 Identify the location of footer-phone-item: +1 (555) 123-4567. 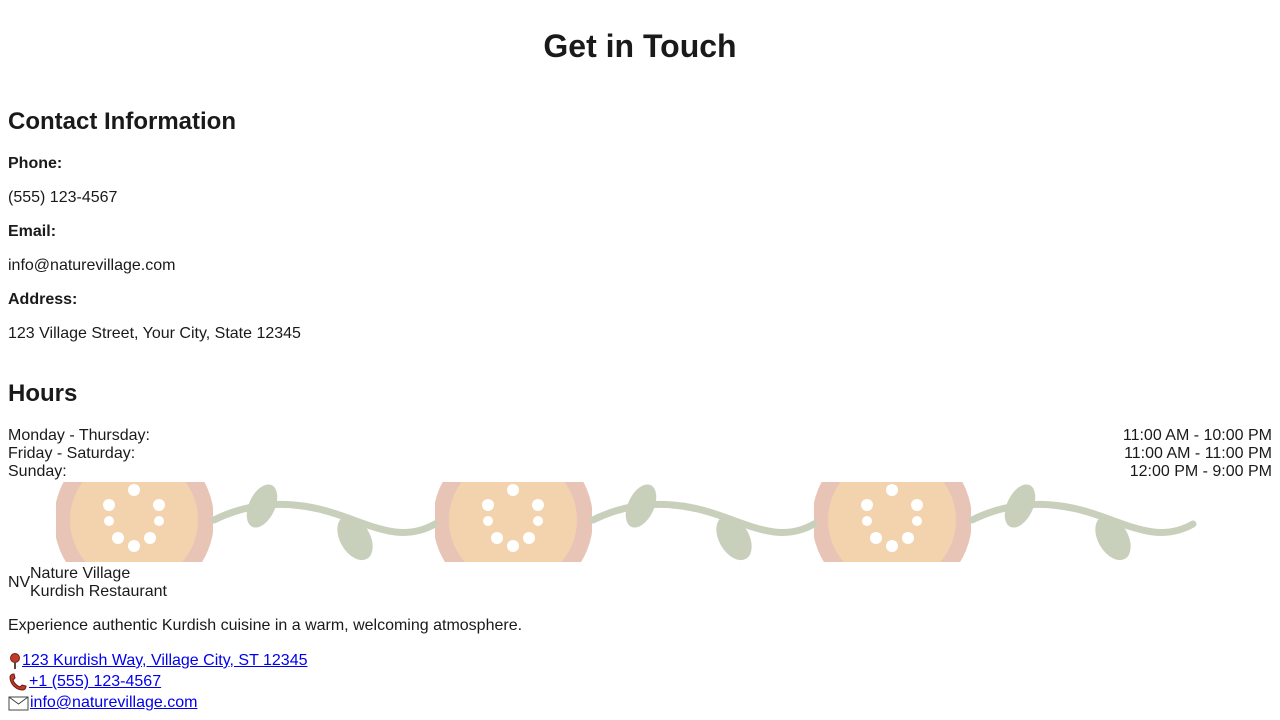
(84, 682).